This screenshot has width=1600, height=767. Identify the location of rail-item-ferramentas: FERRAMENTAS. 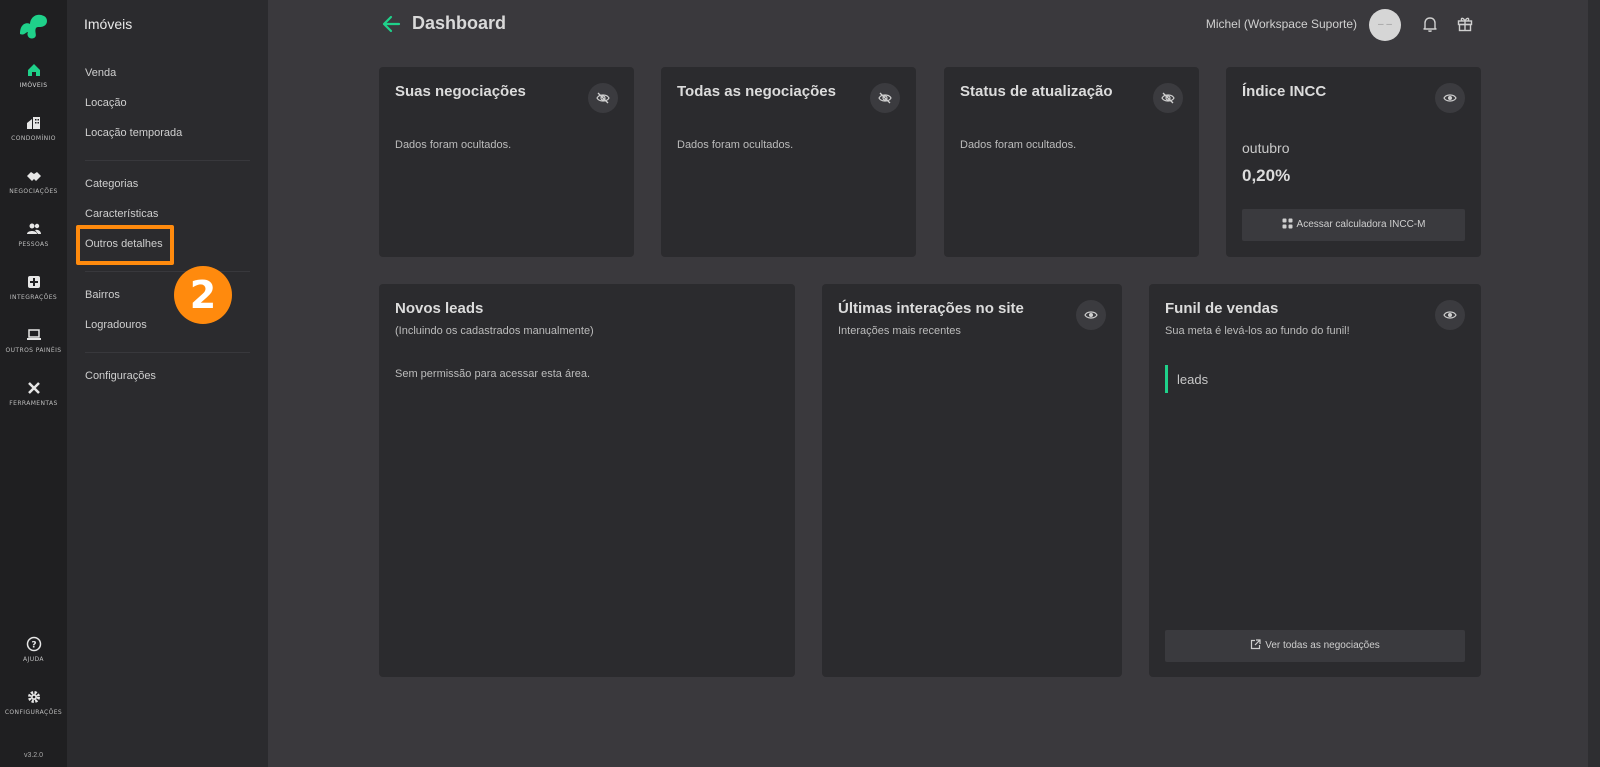
(33, 393).